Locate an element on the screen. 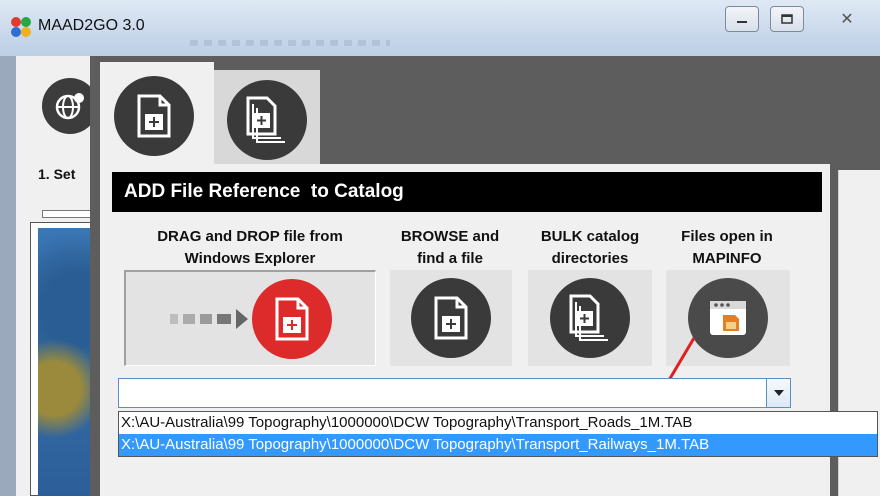 The image size is (880, 496). drag-arrow-icon is located at coordinates (208, 318).